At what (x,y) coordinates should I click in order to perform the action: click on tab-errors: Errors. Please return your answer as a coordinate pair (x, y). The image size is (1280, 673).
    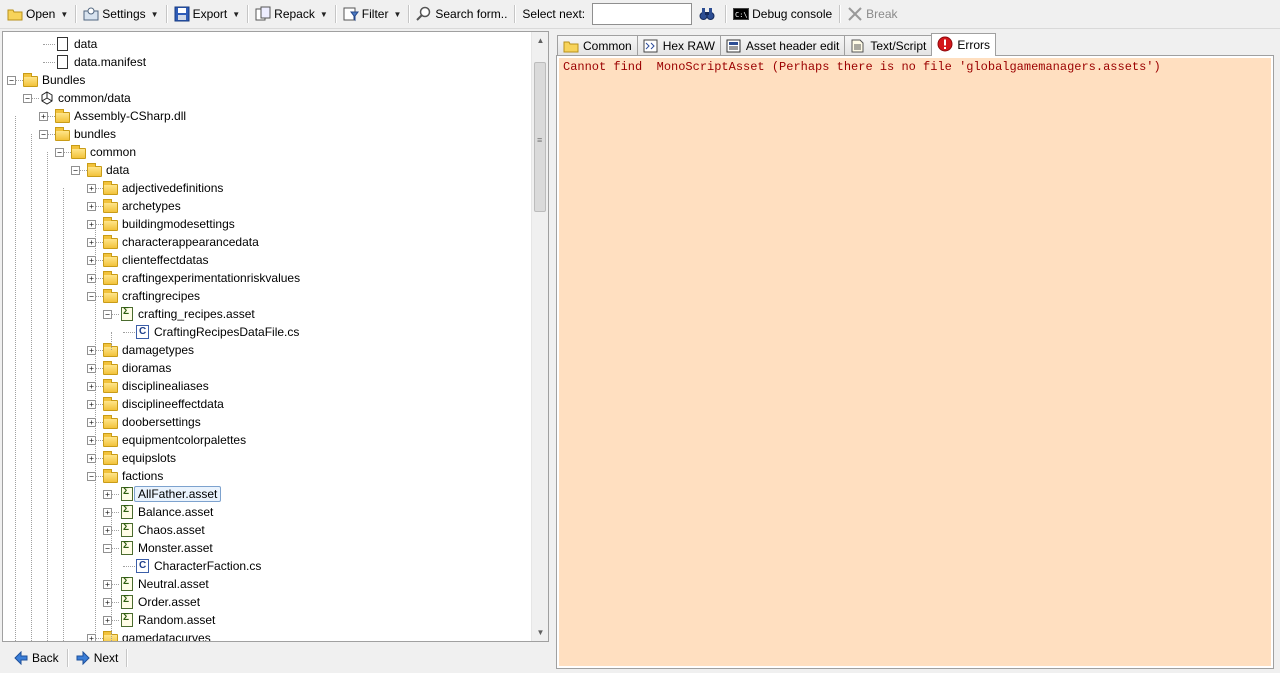
    Looking at the image, I should click on (964, 44).